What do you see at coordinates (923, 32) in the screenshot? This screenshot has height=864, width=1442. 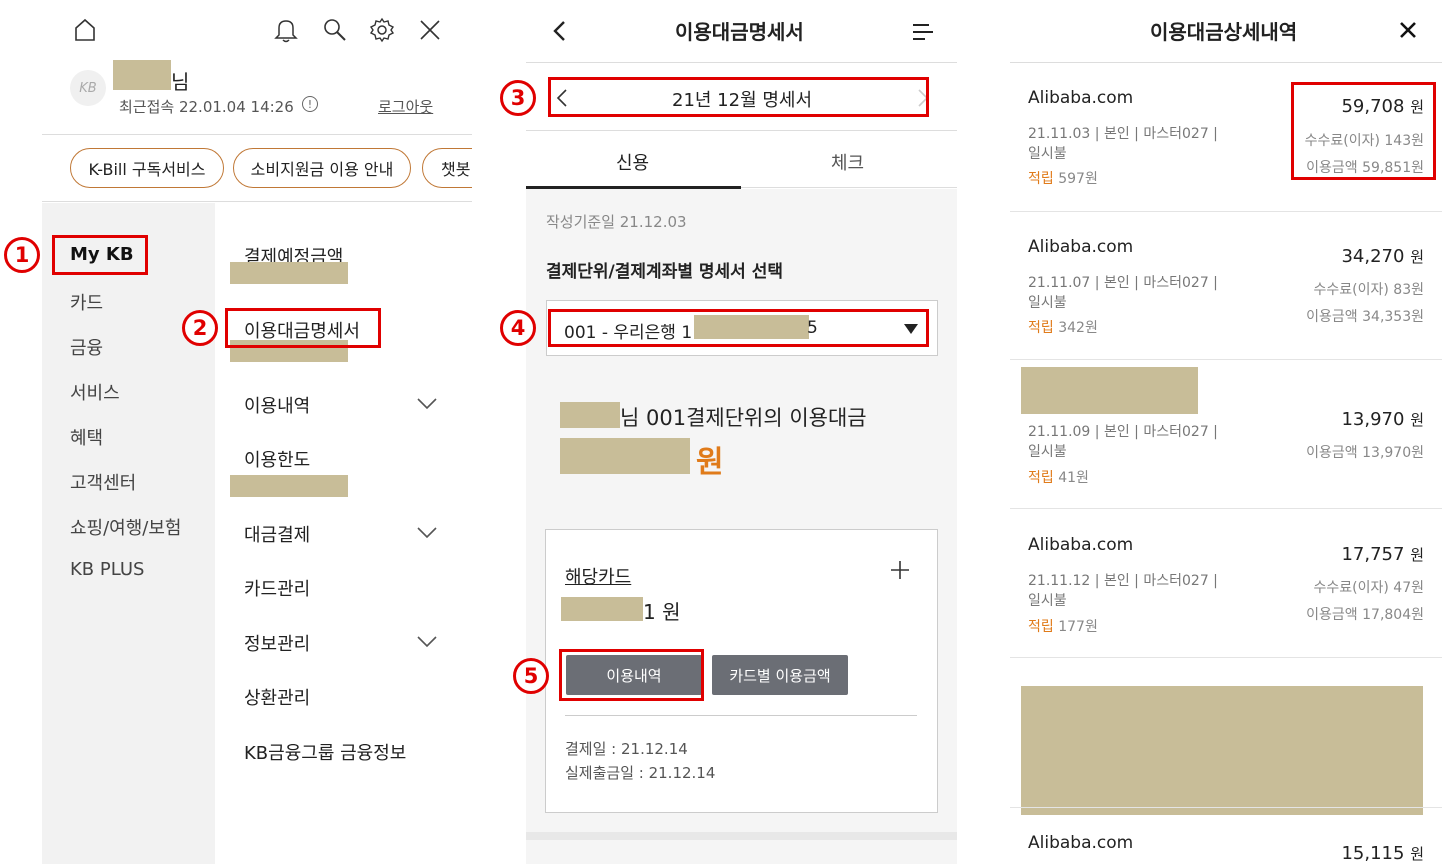 I see `menu-icon` at bounding box center [923, 32].